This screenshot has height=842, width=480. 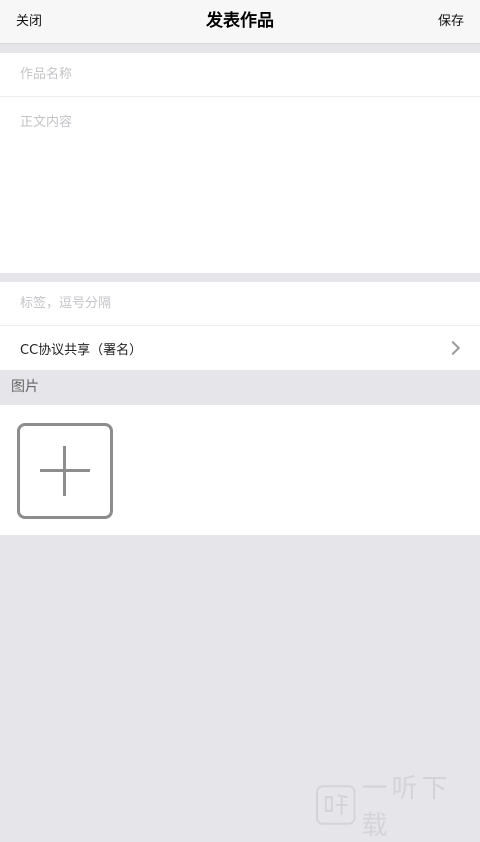 I want to click on license-label: CC协议共享（署名）, so click(x=81, y=348).